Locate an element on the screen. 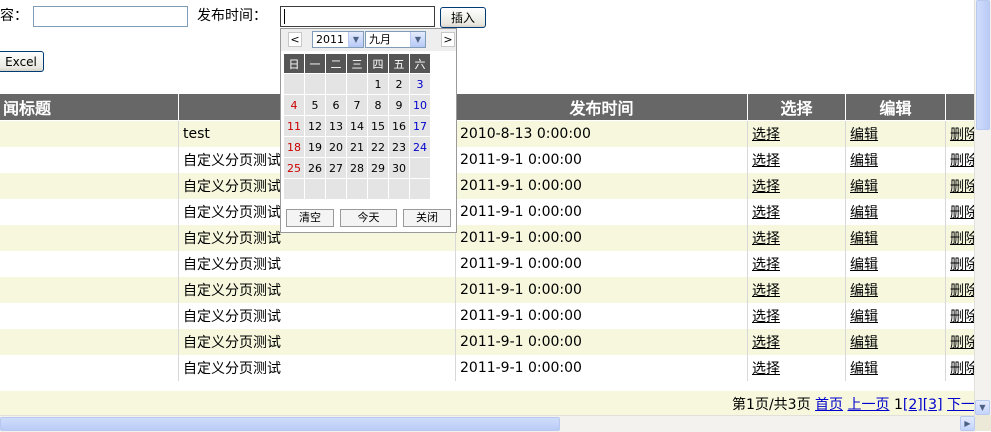 The image size is (991, 432). calendar-day: 21 is located at coordinates (357, 147).